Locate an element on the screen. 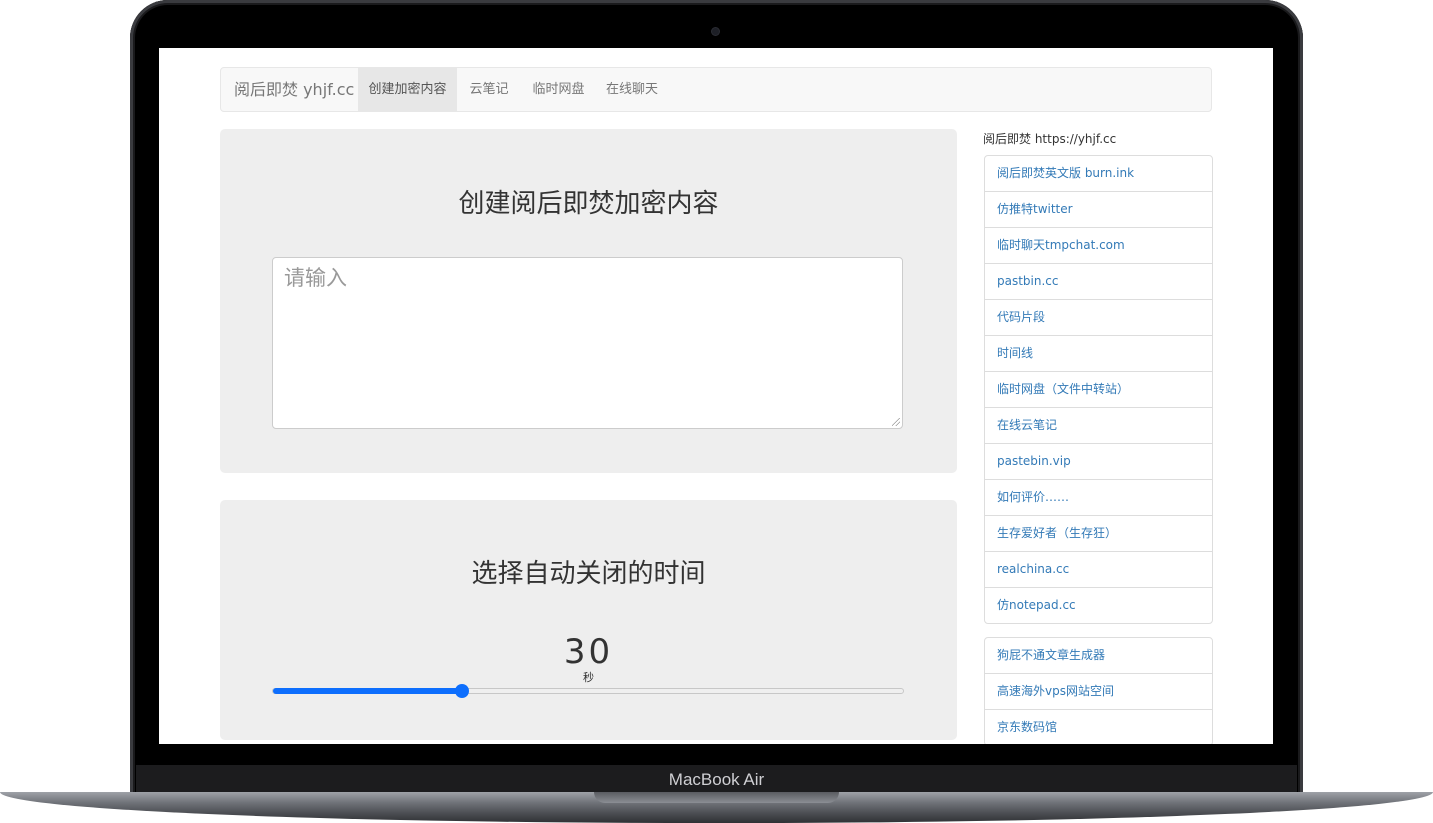 The width and height of the screenshot is (1433, 823). sidebar-link-cloud-notes: 在线云笔记 is located at coordinates (1098, 425).